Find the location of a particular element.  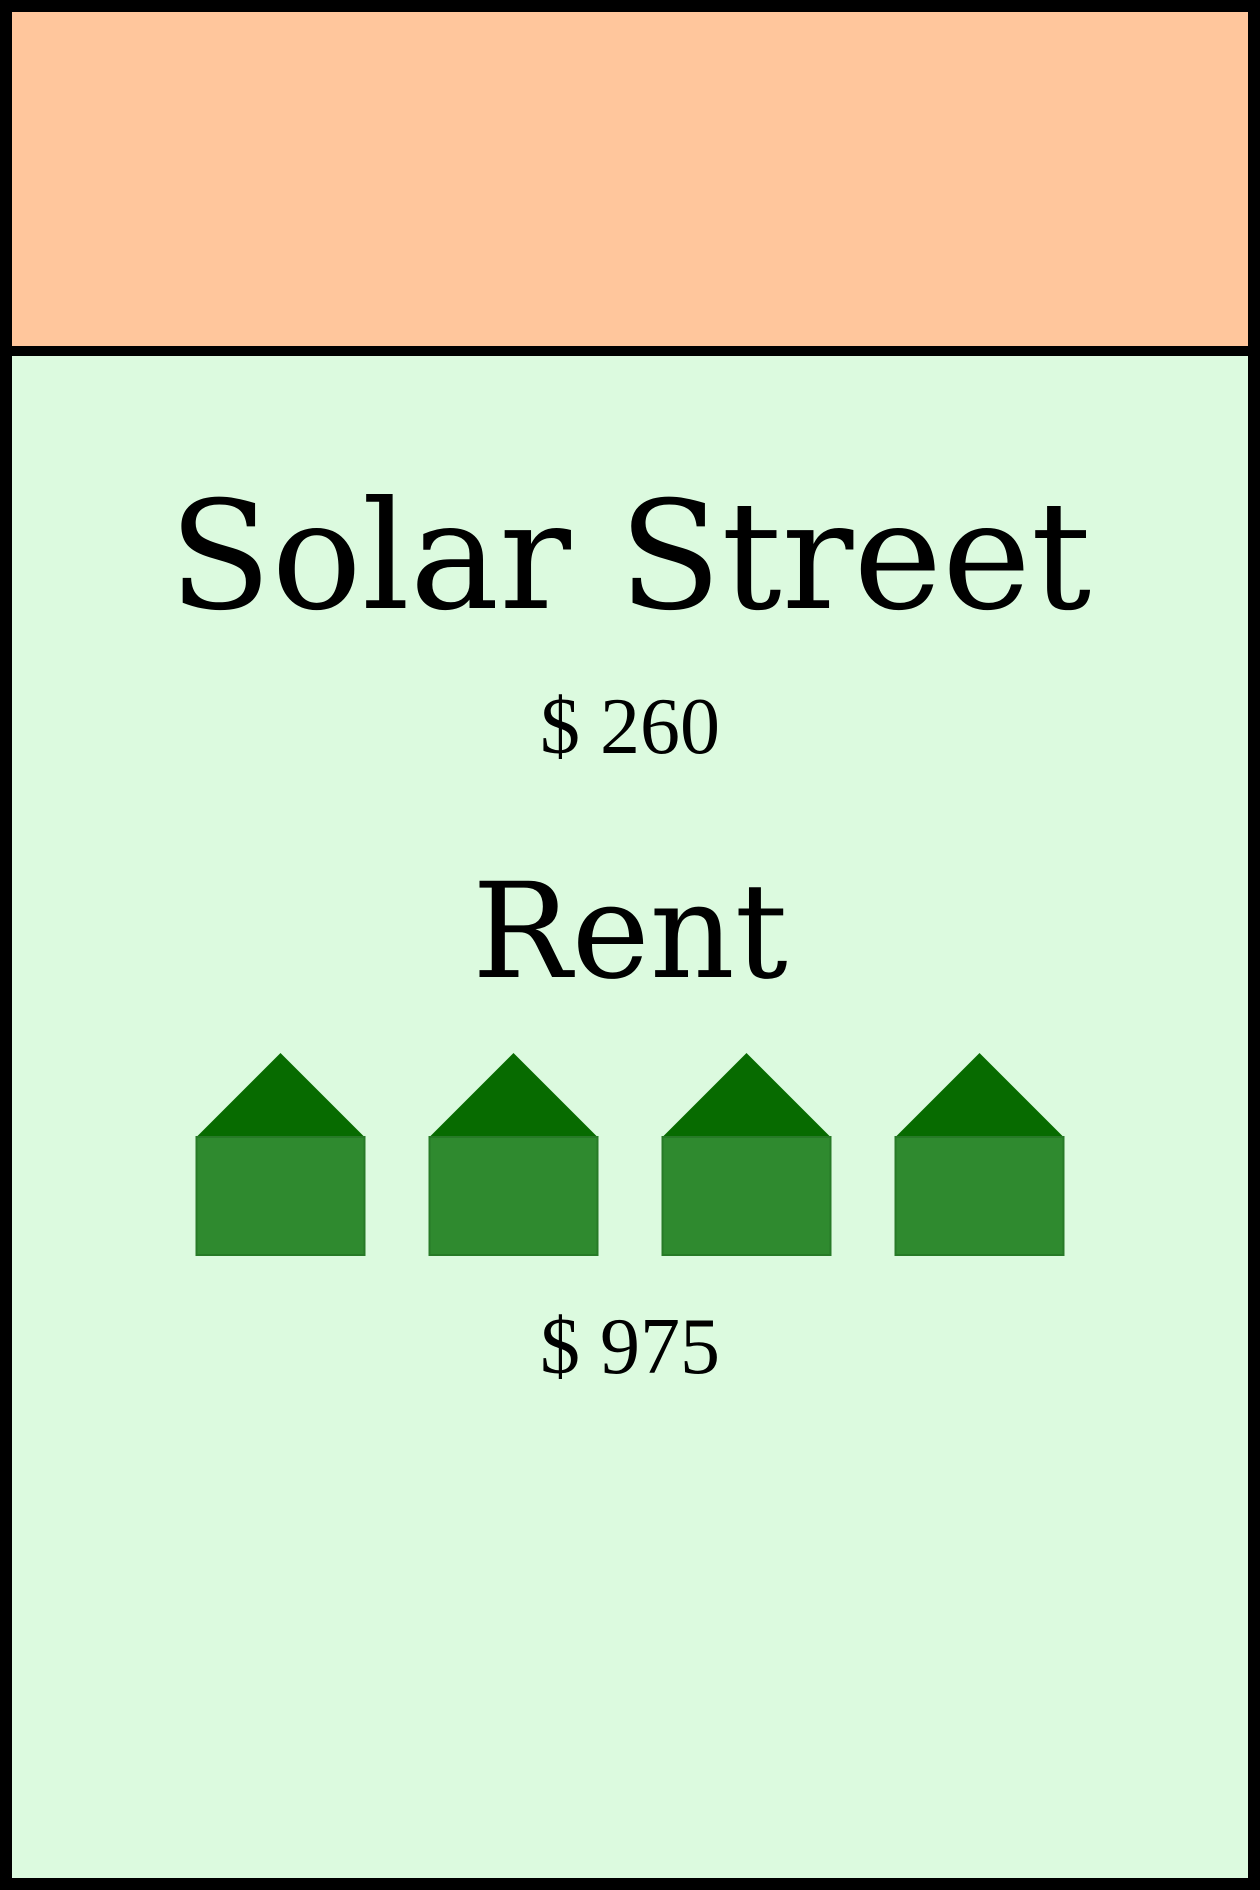

property-price: $ 260 is located at coordinates (630, 727).